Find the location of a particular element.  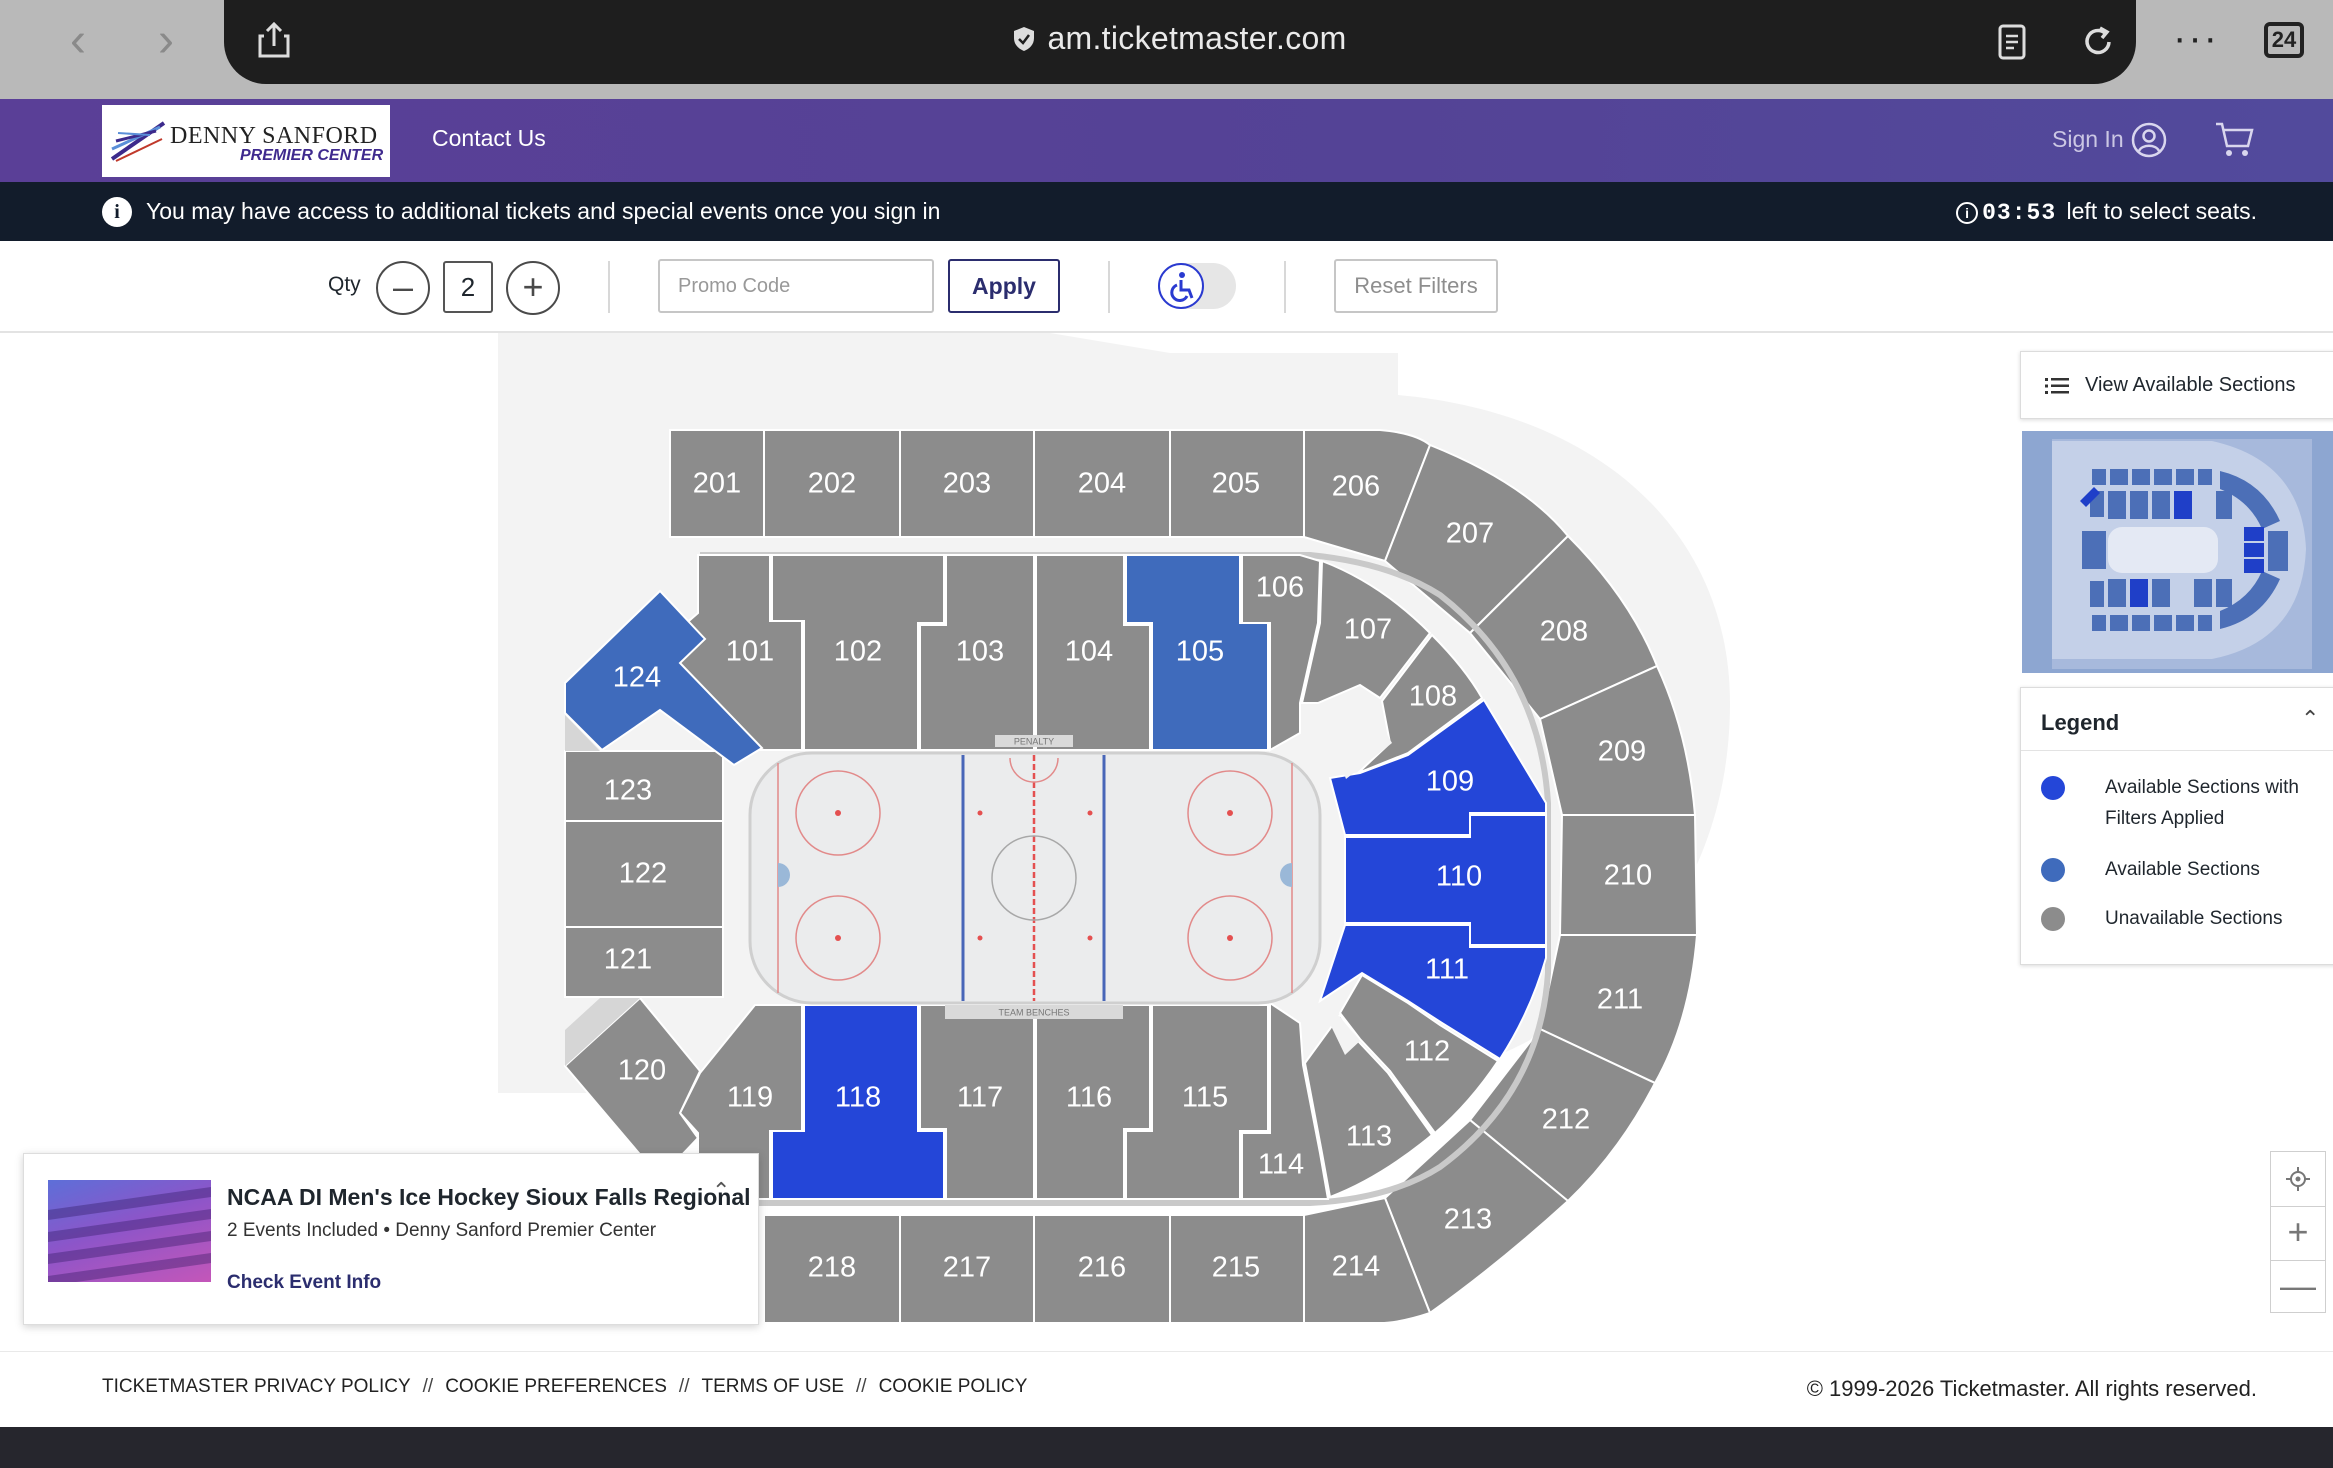

section-label: 101 is located at coordinates (750, 652).